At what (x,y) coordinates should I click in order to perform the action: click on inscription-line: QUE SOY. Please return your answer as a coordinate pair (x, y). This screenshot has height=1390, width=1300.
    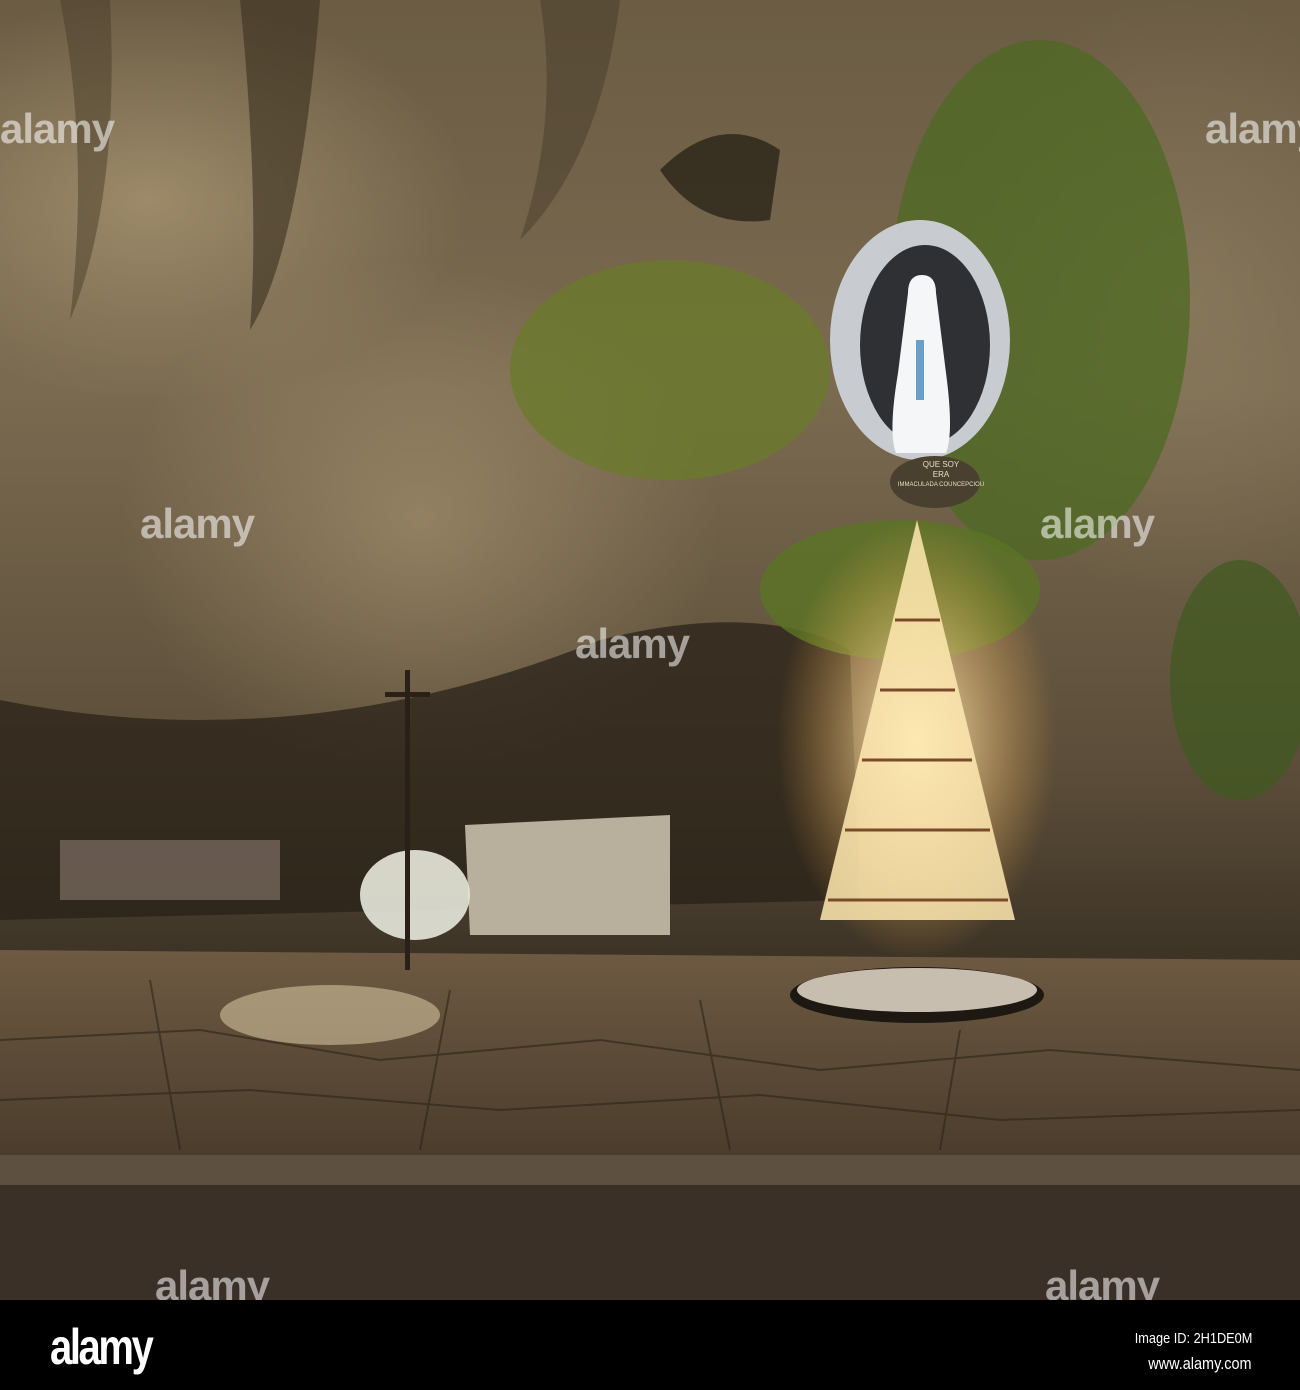
    Looking at the image, I should click on (941, 464).